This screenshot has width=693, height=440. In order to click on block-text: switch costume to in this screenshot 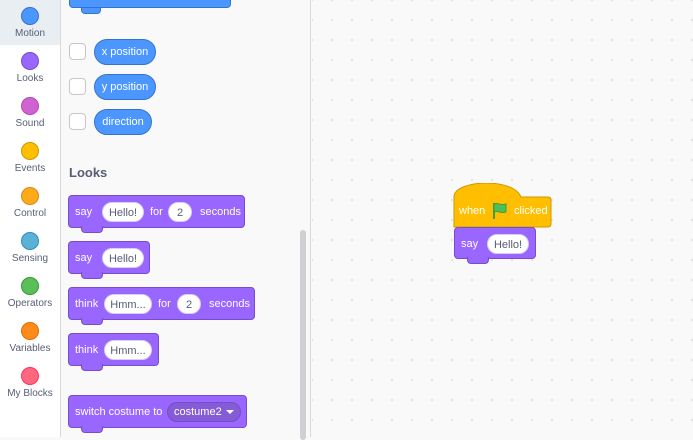, I will do `click(119, 412)`.